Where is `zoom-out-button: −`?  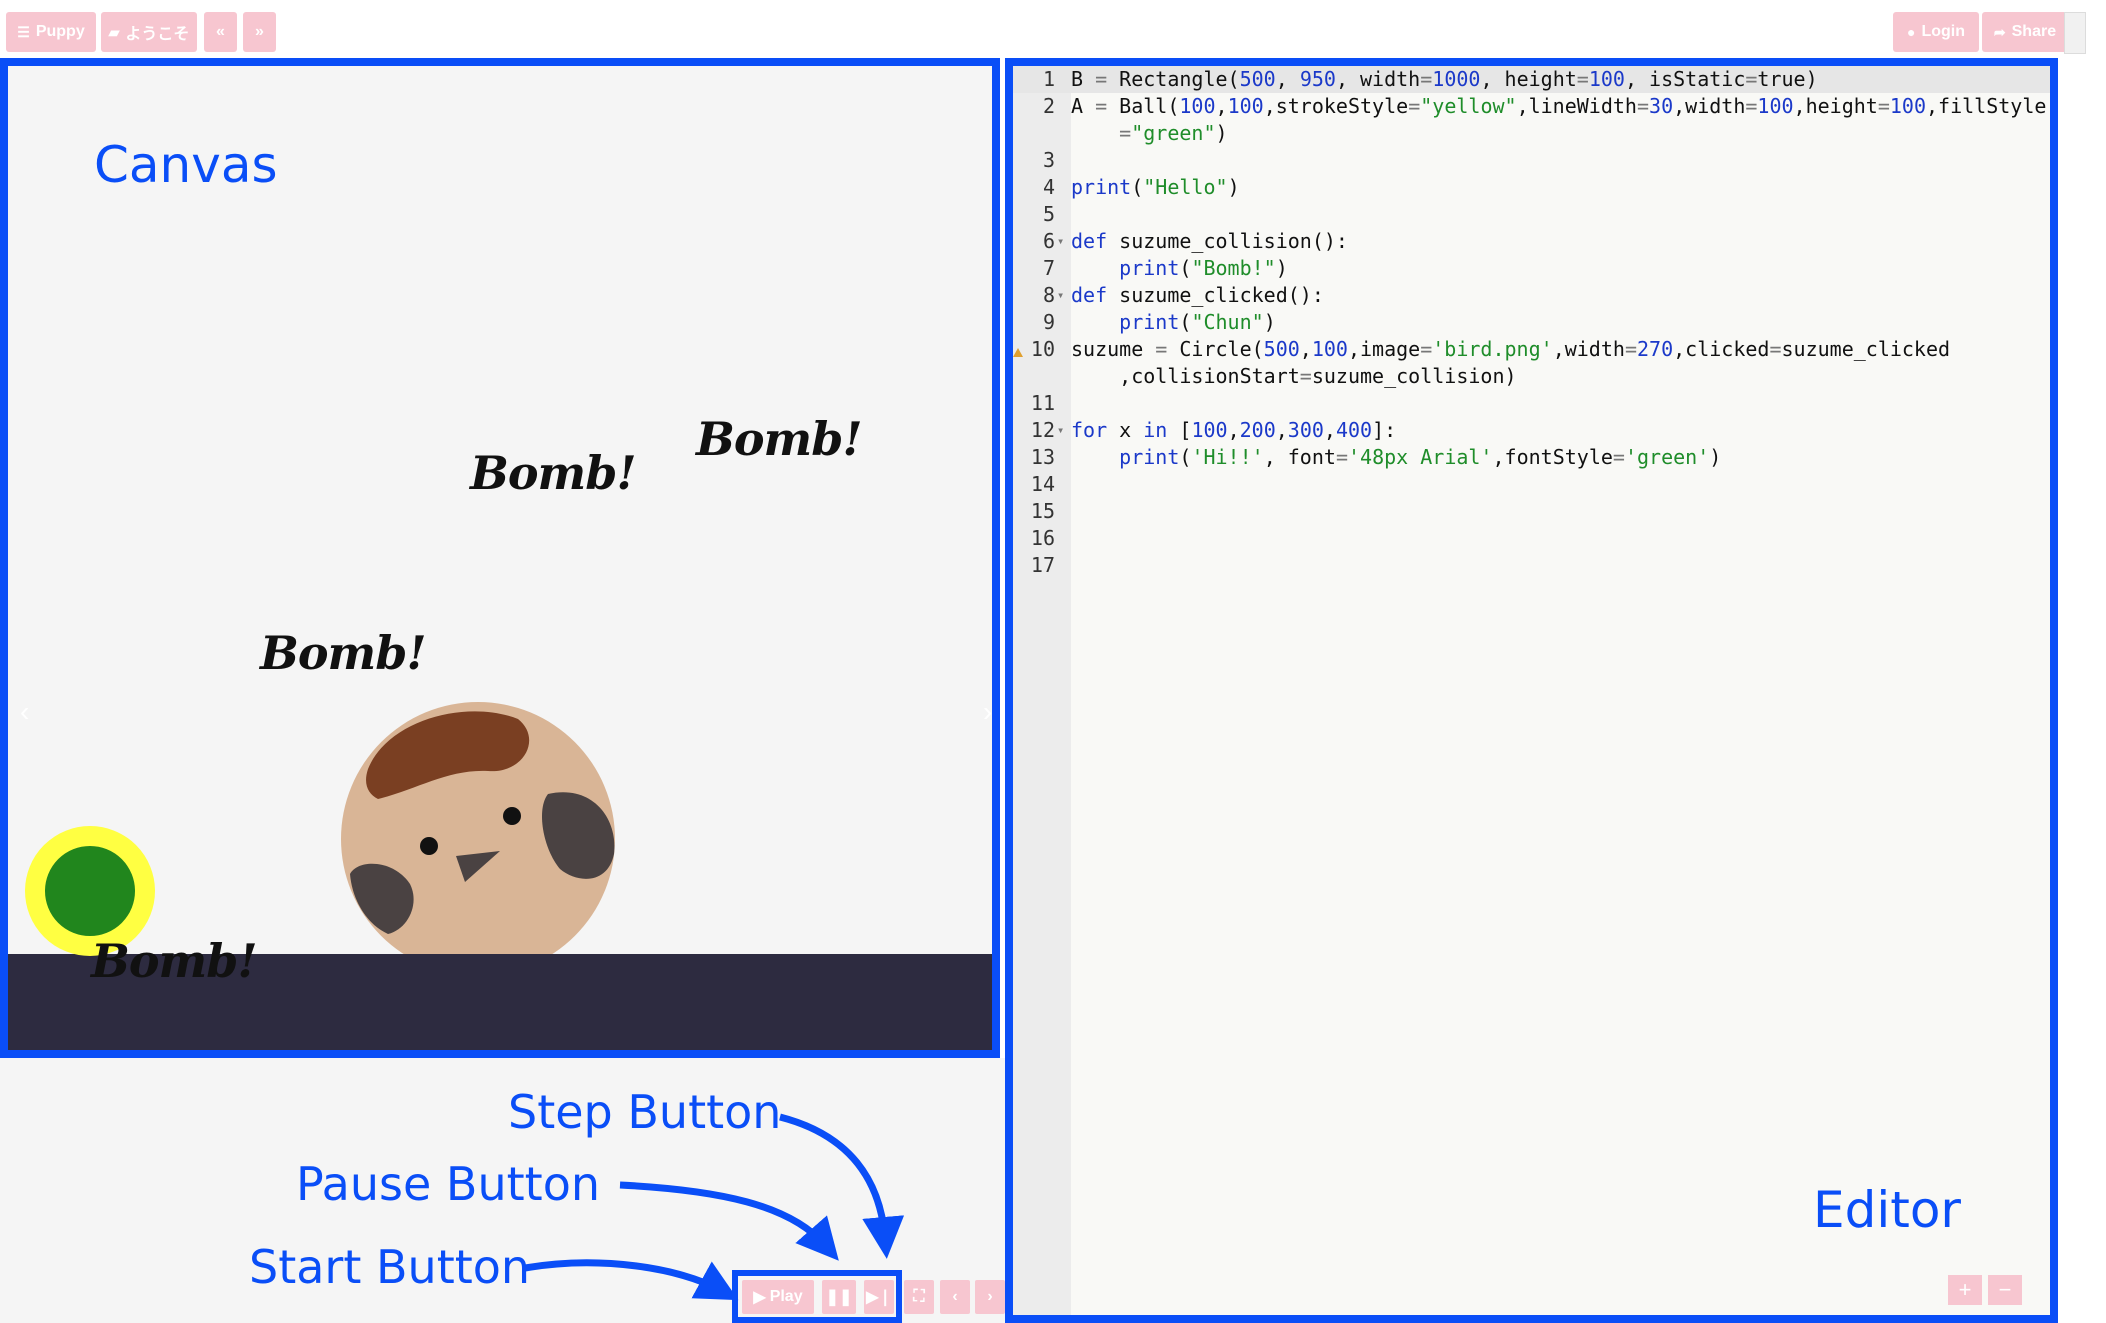
zoom-out-button: − is located at coordinates (2005, 1290).